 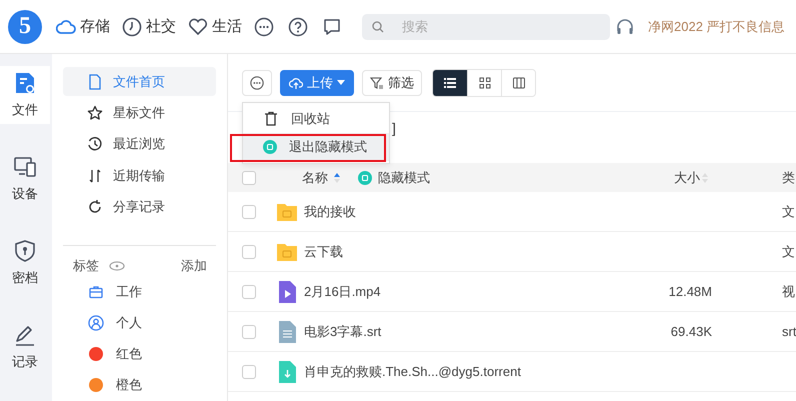 What do you see at coordinates (287, 292) in the screenshot?
I see `video-file-icon` at bounding box center [287, 292].